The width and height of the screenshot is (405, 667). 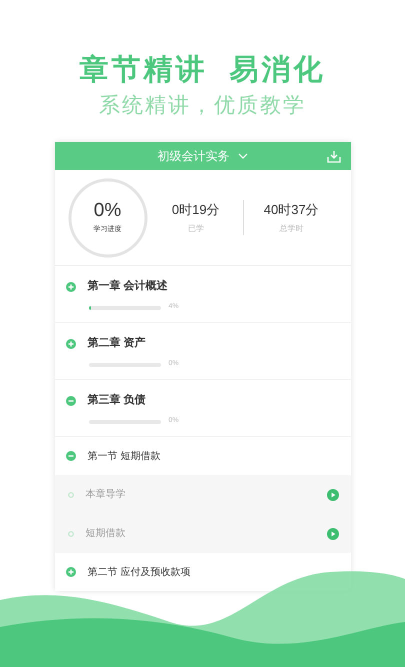 I want to click on section-title: 第一节 短期借款, so click(x=124, y=456).